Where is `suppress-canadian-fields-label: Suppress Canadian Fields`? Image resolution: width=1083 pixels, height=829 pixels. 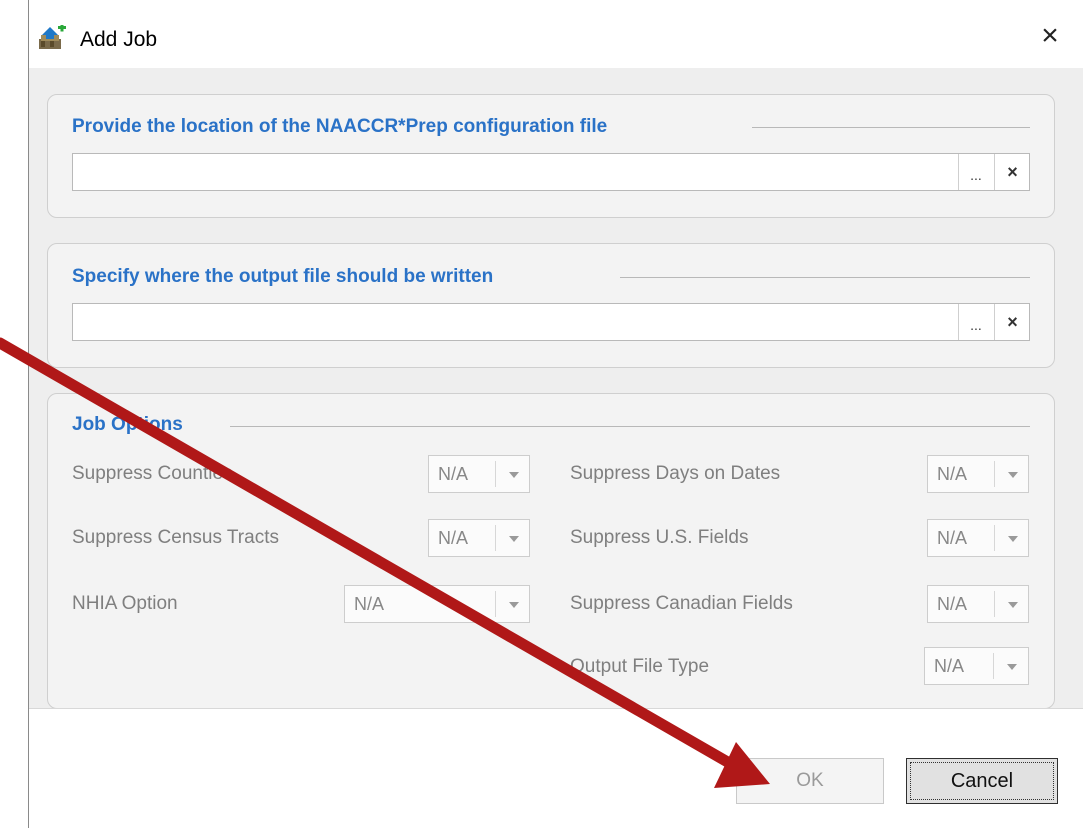 suppress-canadian-fields-label: Suppress Canadian Fields is located at coordinates (681, 603).